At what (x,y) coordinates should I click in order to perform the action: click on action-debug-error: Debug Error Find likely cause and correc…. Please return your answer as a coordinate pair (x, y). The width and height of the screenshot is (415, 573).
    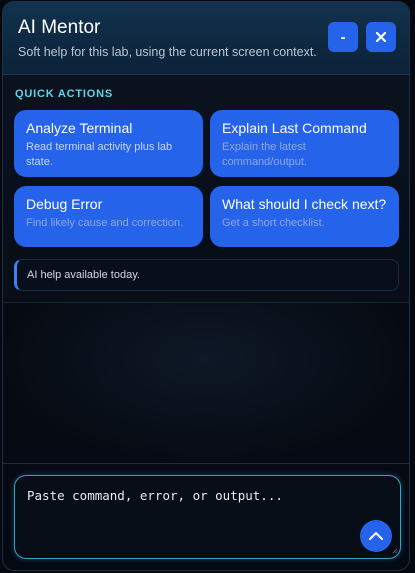
    Looking at the image, I should click on (108, 216).